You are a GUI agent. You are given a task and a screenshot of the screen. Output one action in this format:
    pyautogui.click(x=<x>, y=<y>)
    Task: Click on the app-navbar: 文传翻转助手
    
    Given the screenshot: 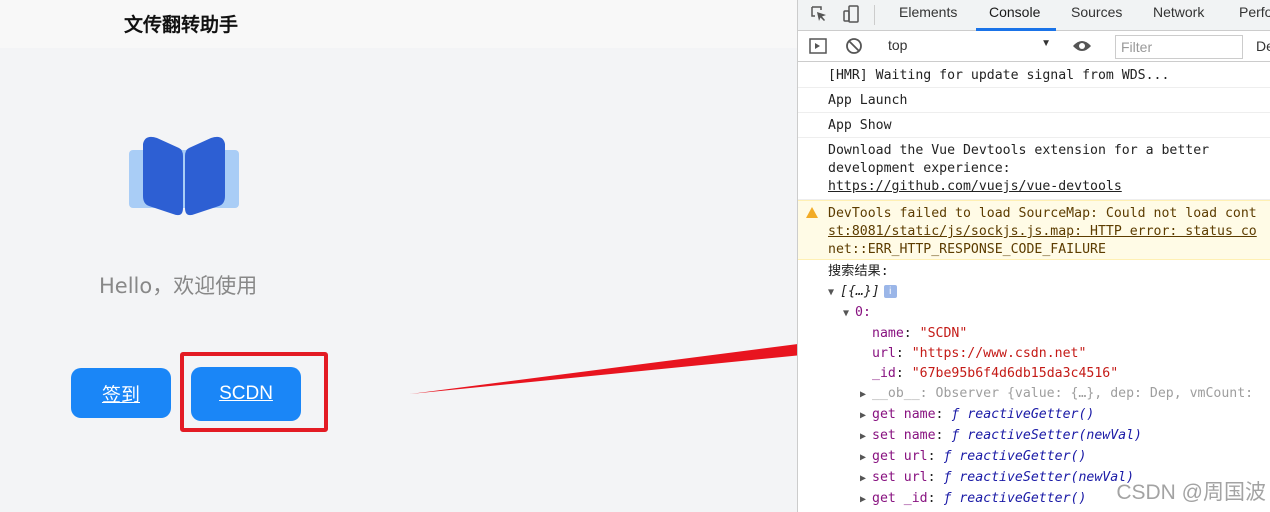 What is the action you would take?
    pyautogui.click(x=398, y=24)
    